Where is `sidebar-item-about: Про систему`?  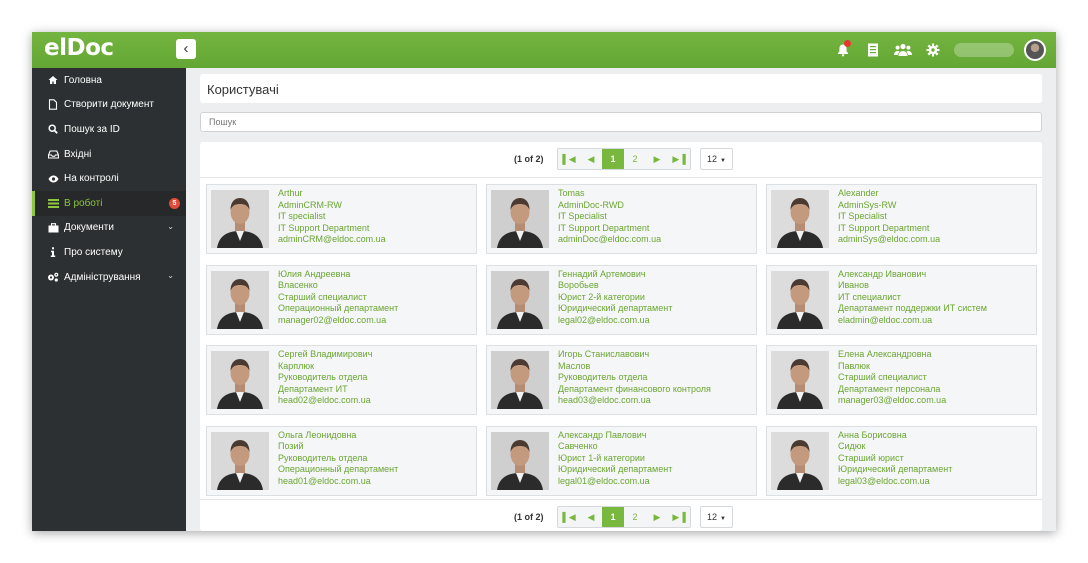 sidebar-item-about: Про систему is located at coordinates (109, 252).